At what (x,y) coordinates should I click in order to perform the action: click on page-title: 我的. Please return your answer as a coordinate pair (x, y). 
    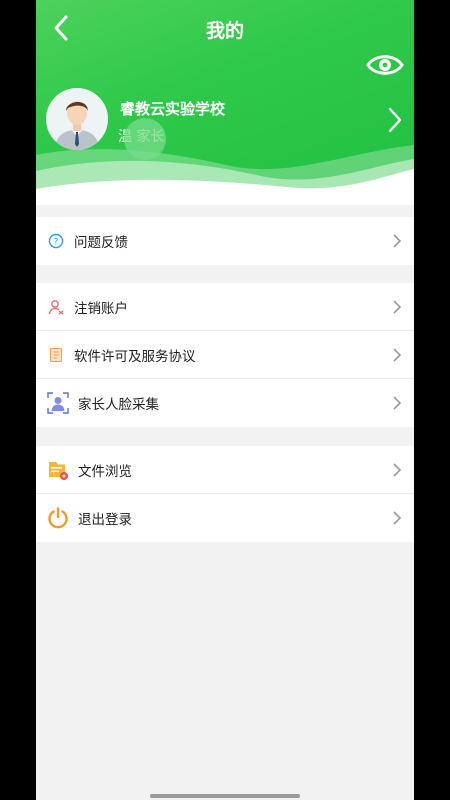
    Looking at the image, I should click on (224, 31).